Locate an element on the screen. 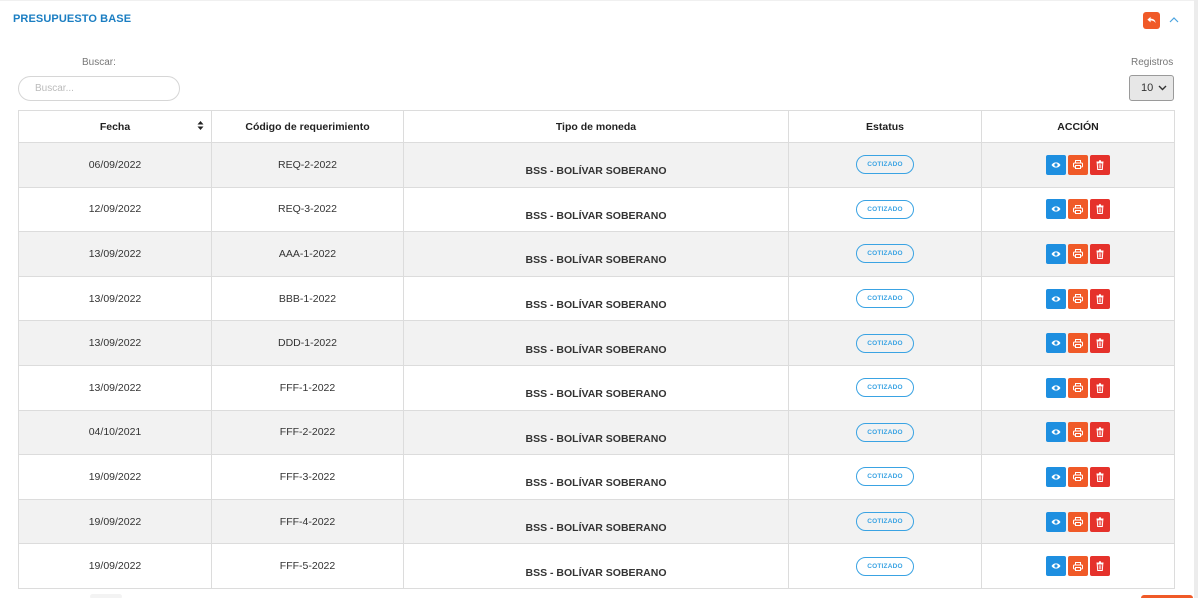 This screenshot has height=598, width=1198. panel-title: PRESUPUESTO BASE is located at coordinates (72, 19).